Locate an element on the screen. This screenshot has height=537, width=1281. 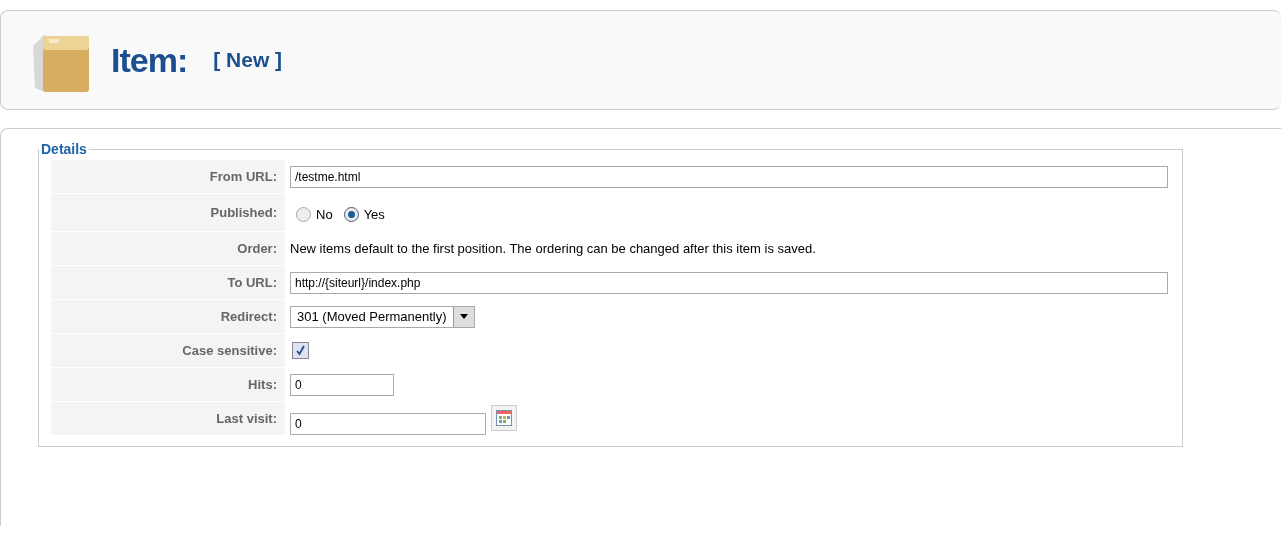
fieldset-legend: Details is located at coordinates (64, 149).